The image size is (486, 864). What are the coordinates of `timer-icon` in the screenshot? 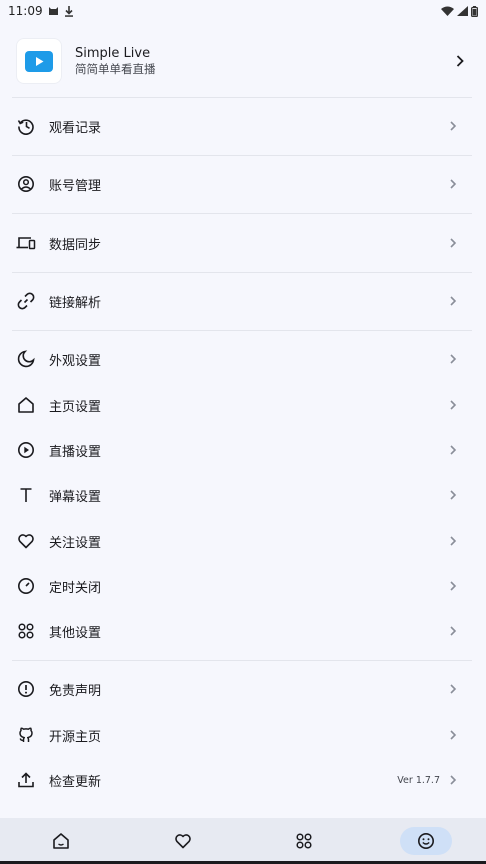 It's located at (26, 586).